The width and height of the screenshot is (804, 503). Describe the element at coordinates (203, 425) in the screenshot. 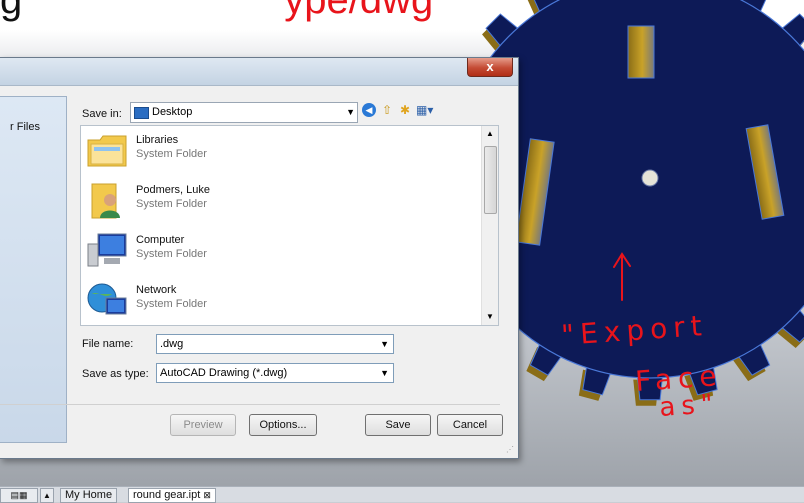

I see `preview-button: Preview` at that location.